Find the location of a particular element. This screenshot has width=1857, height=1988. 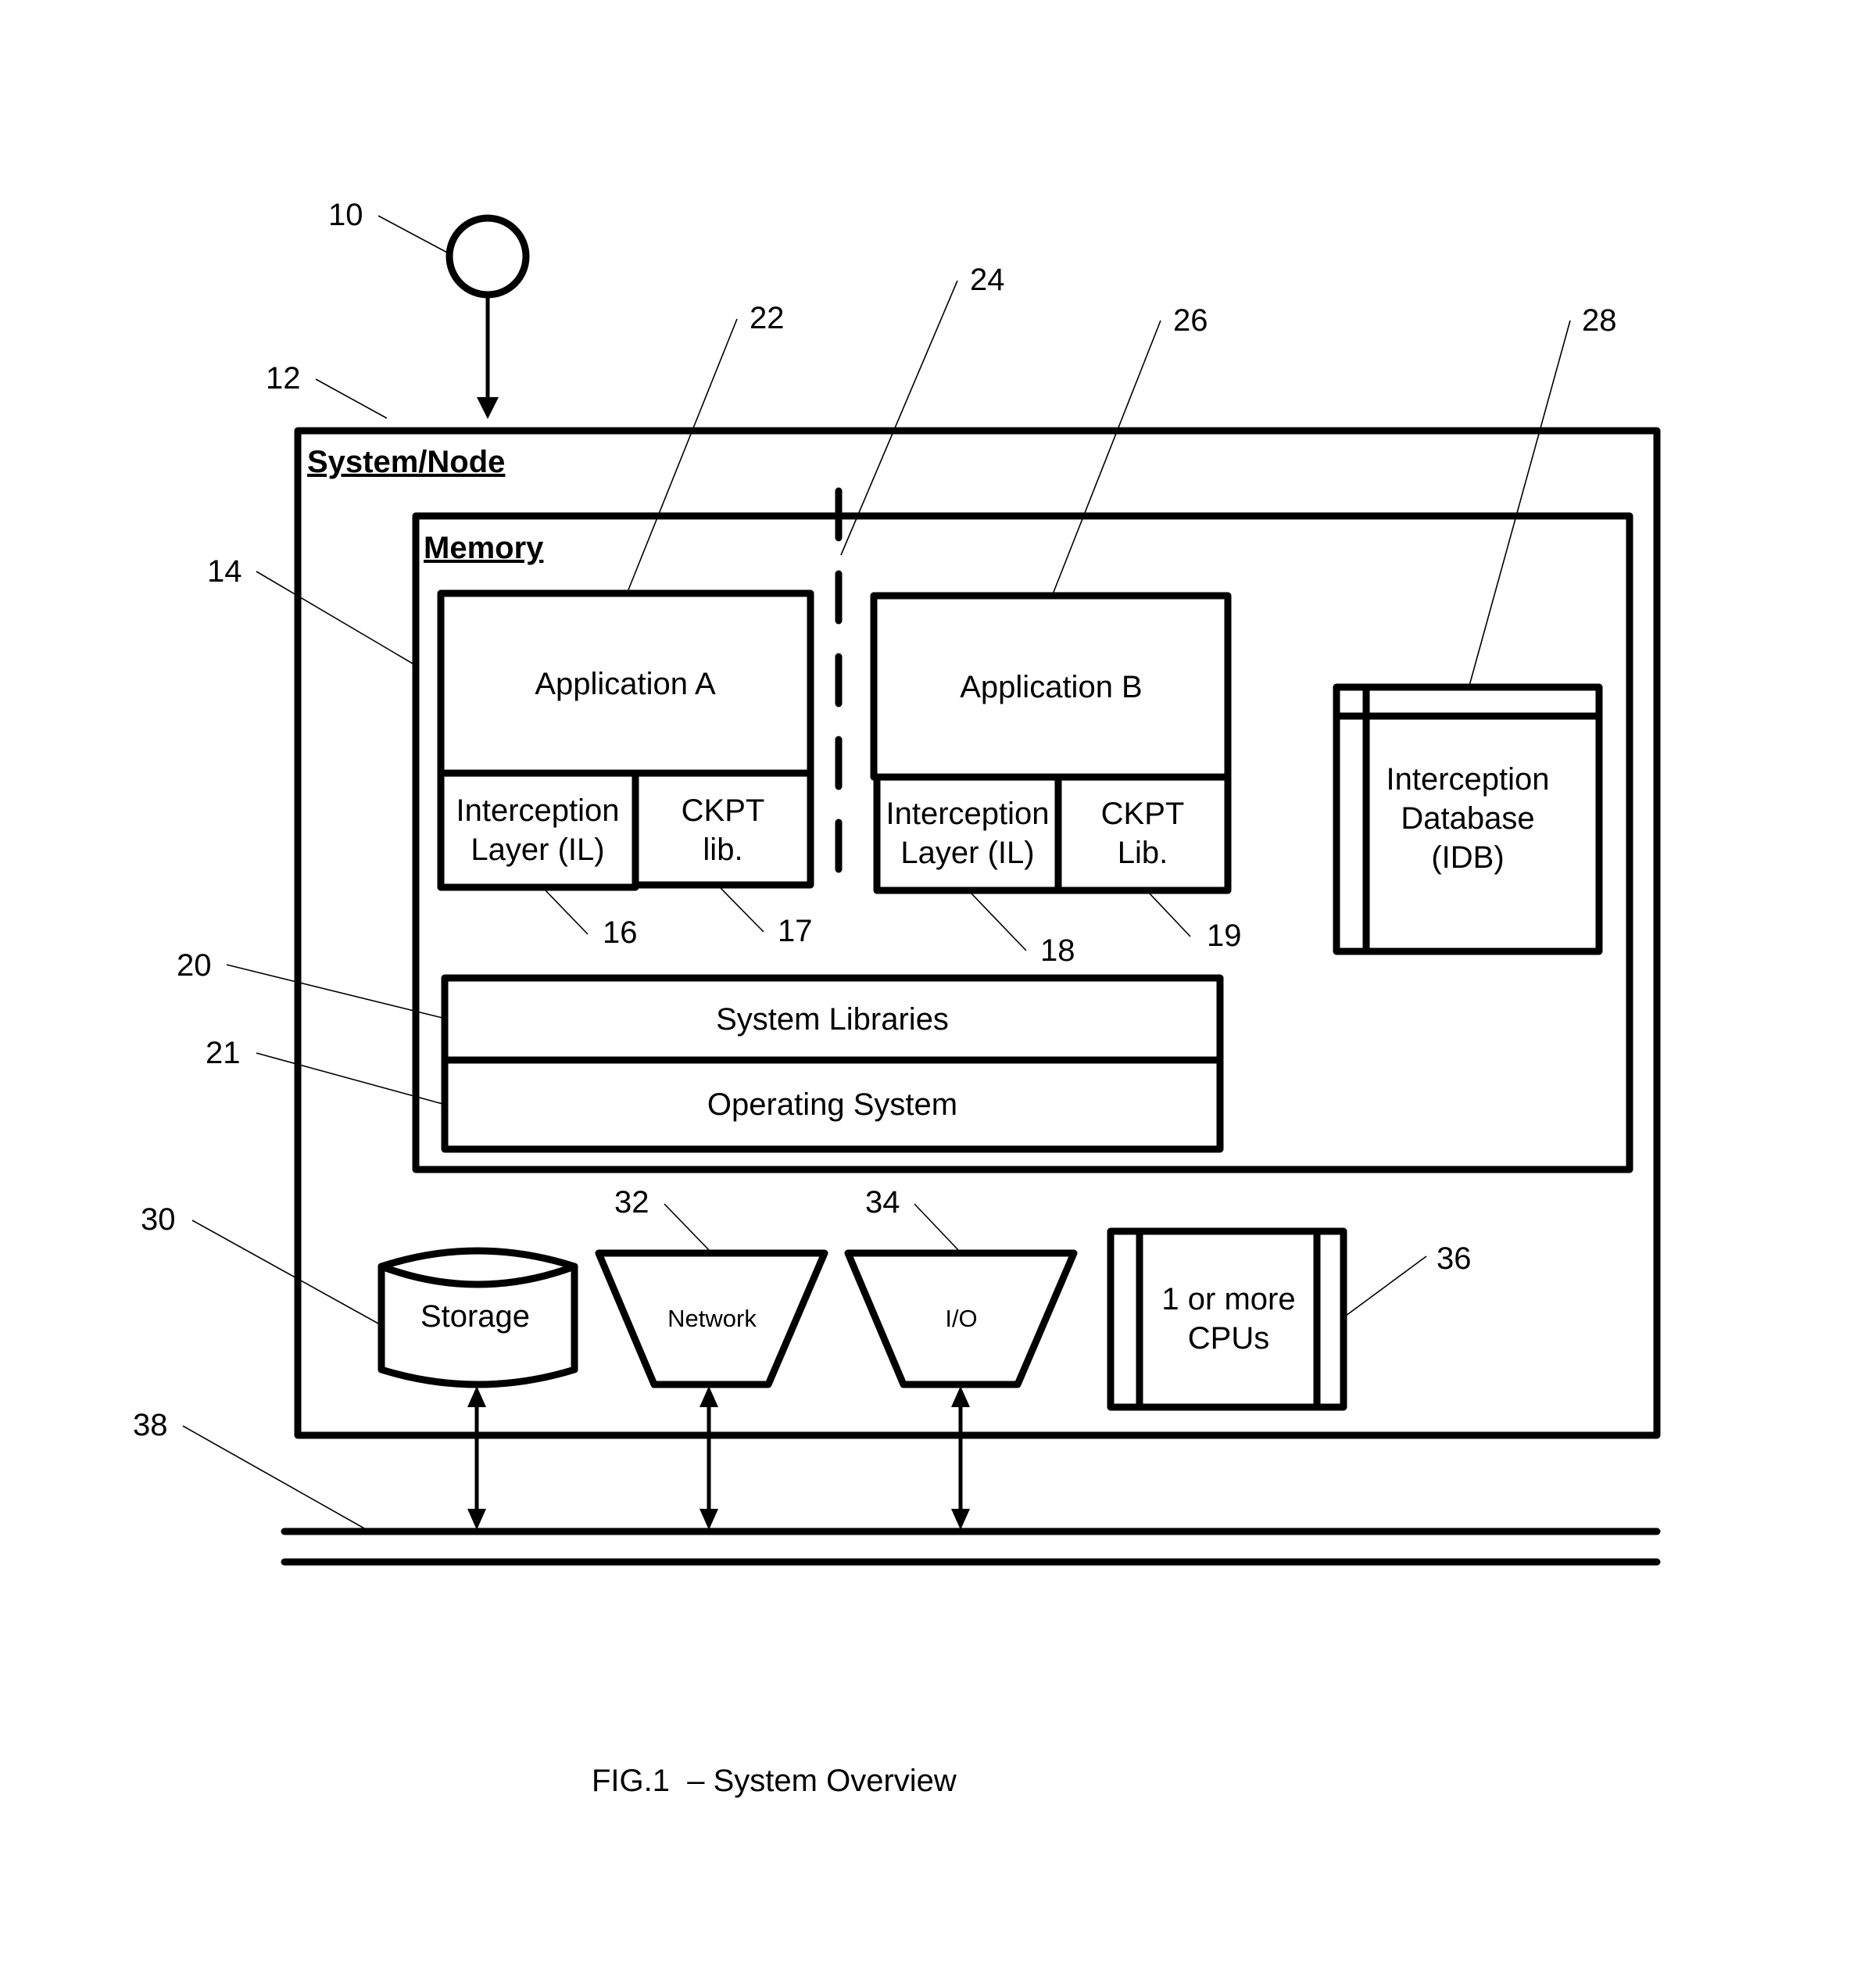

figure-caption: FIG.1 – System Overview is located at coordinates (774, 1781).